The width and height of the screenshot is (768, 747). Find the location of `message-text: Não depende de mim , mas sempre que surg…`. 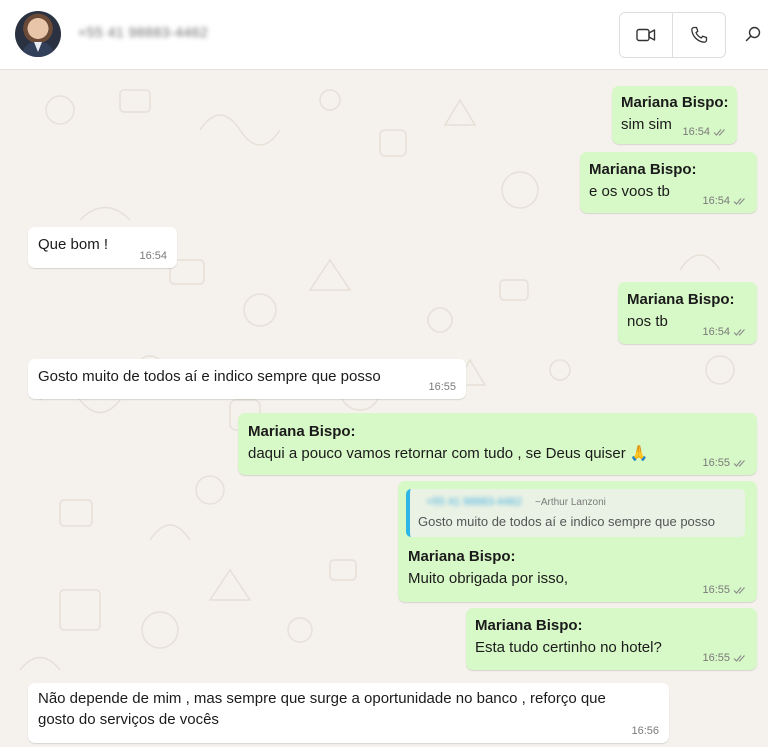

message-text: Não depende de mim , mas sempre que surg… is located at coordinates (322, 709).